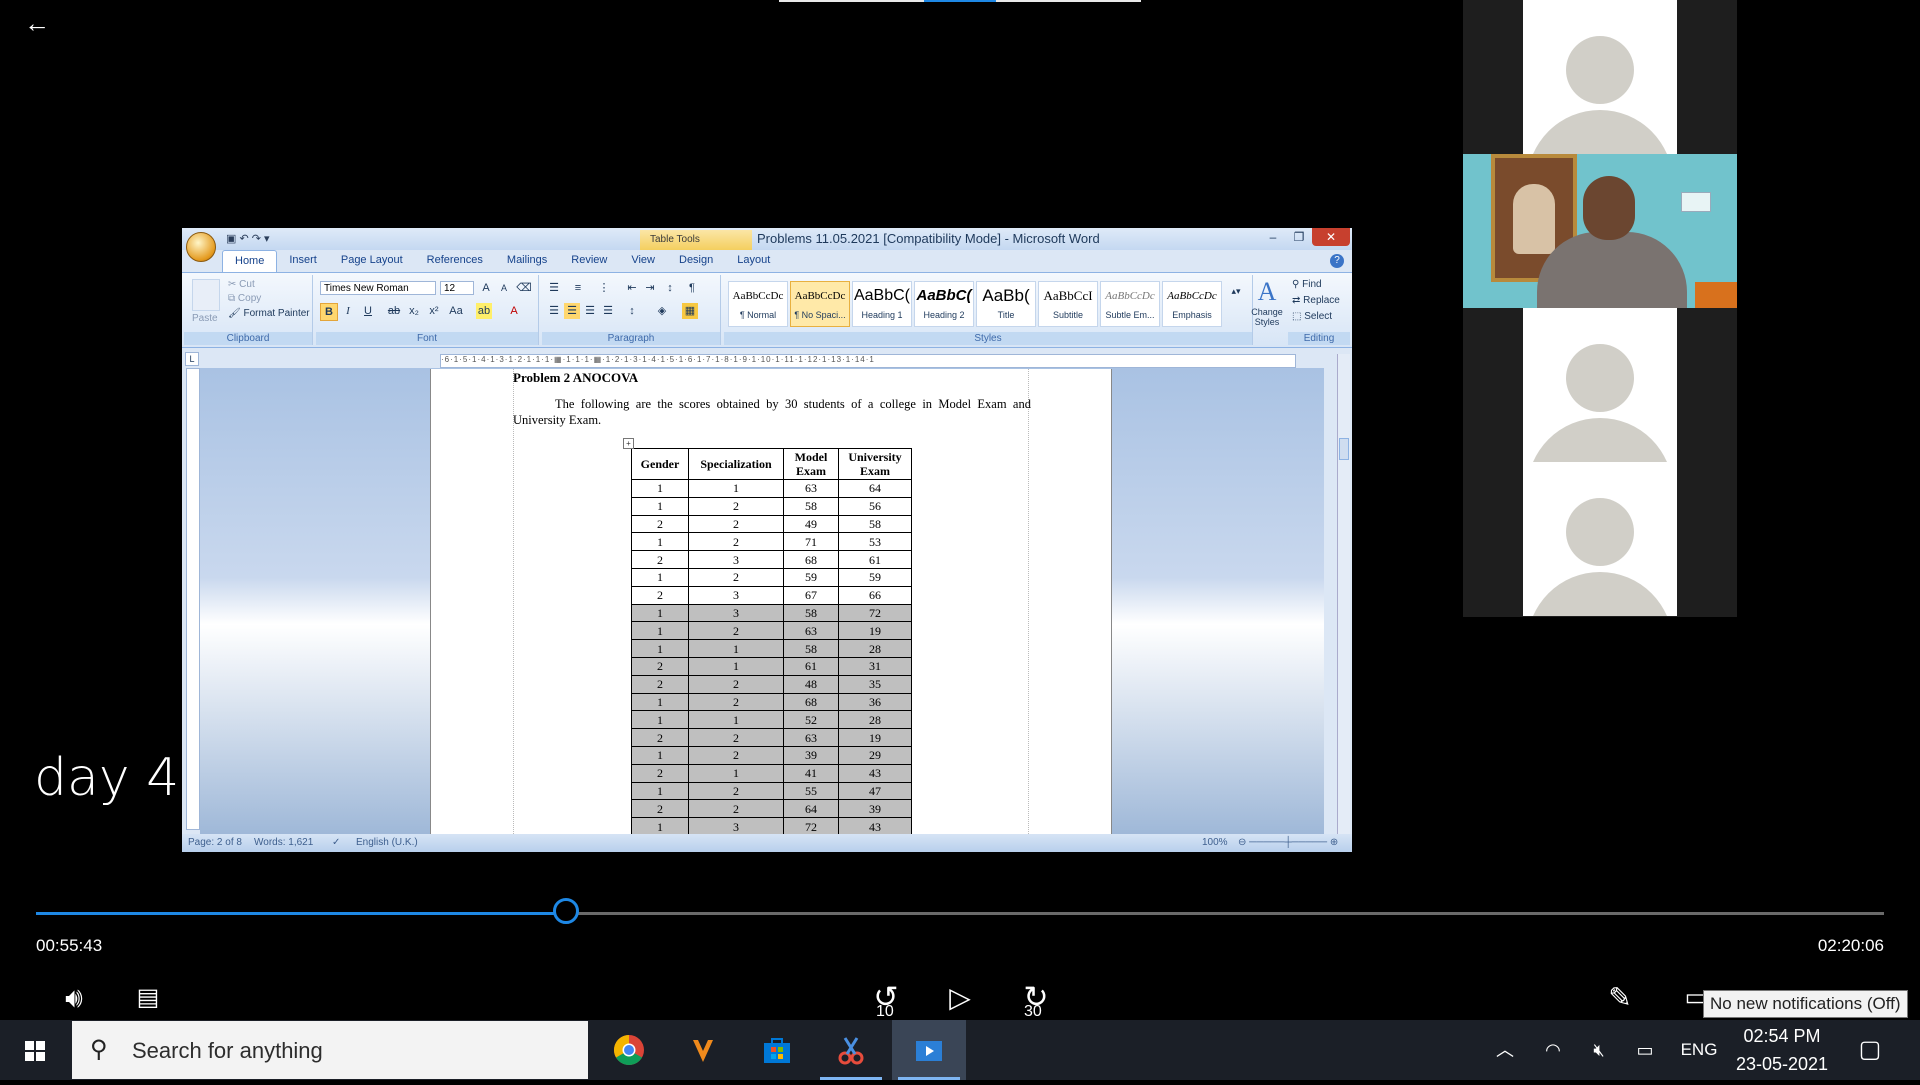  I want to click on table-row: 1 1 52 28, so click(771, 720).